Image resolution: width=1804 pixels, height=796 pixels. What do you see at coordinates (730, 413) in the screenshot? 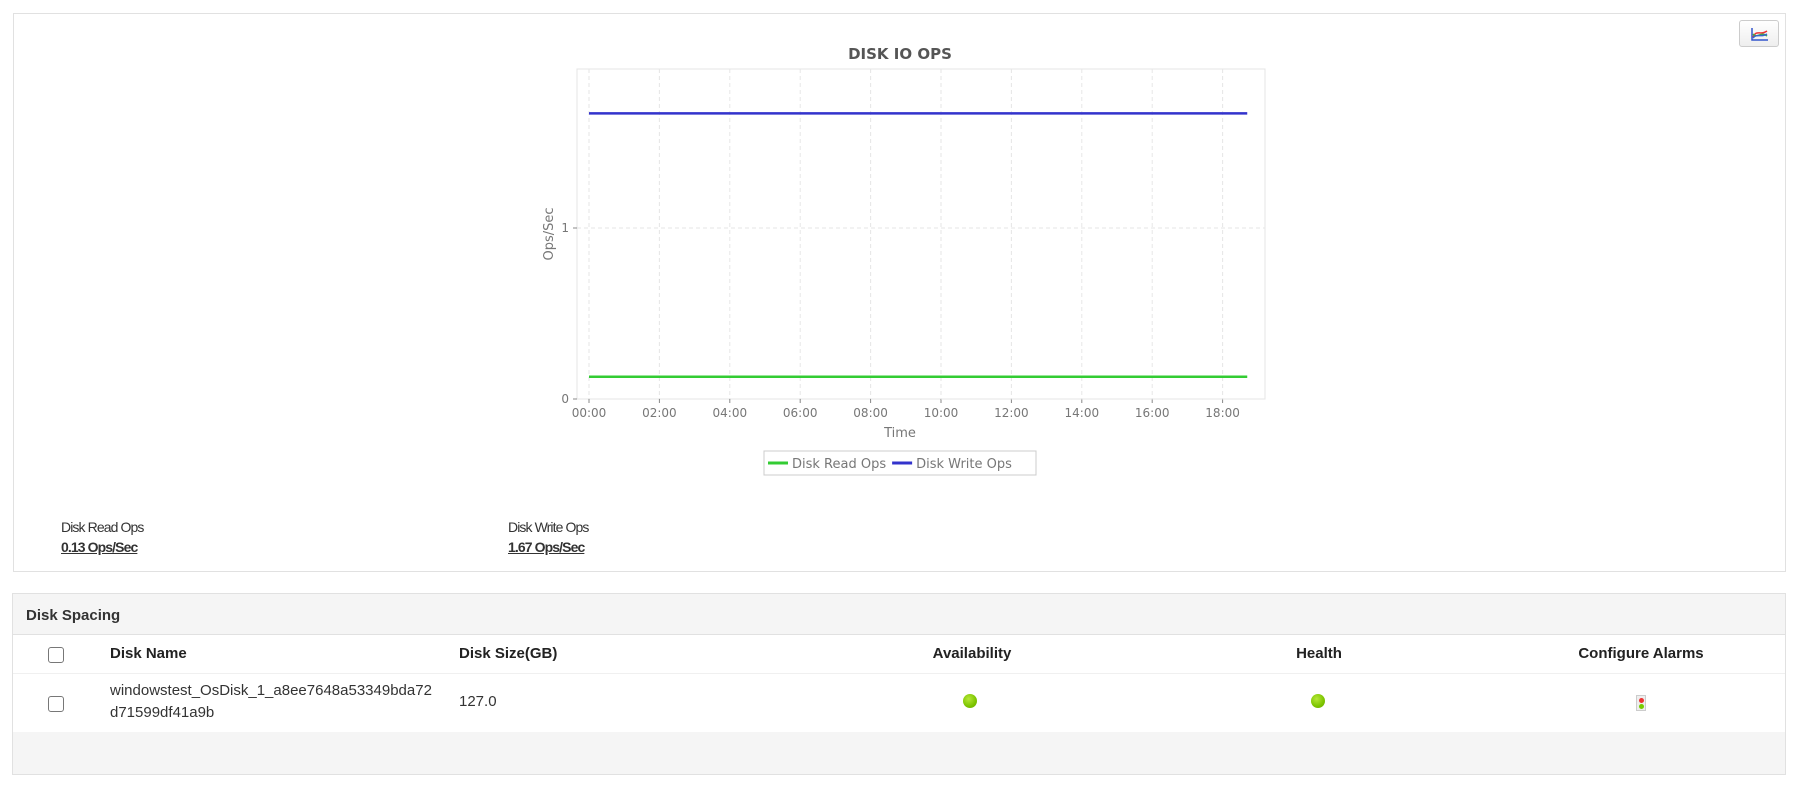
I see `x-tick-label: 04:00` at bounding box center [730, 413].